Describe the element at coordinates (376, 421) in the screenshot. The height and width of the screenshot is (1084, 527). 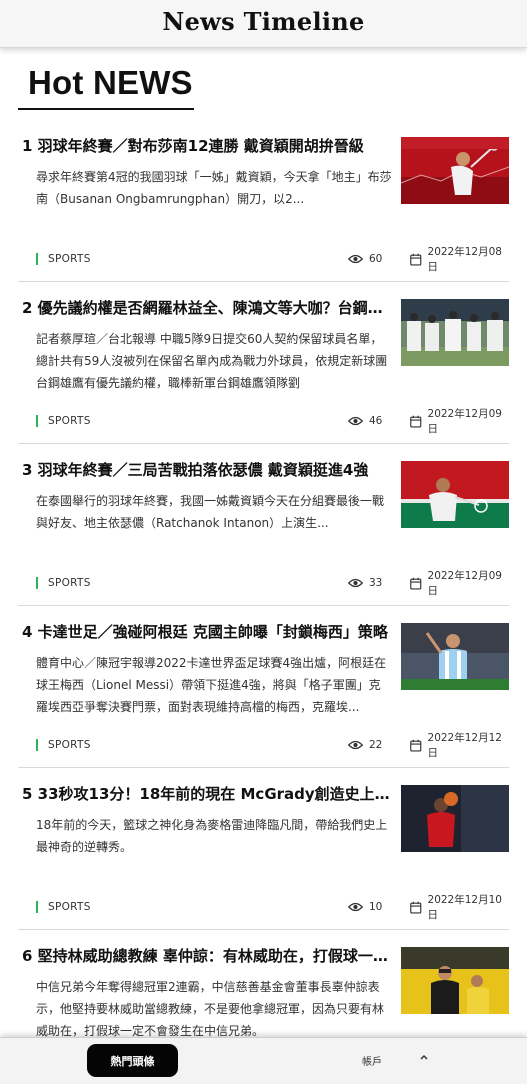
I see `view-count-value: 46` at that location.